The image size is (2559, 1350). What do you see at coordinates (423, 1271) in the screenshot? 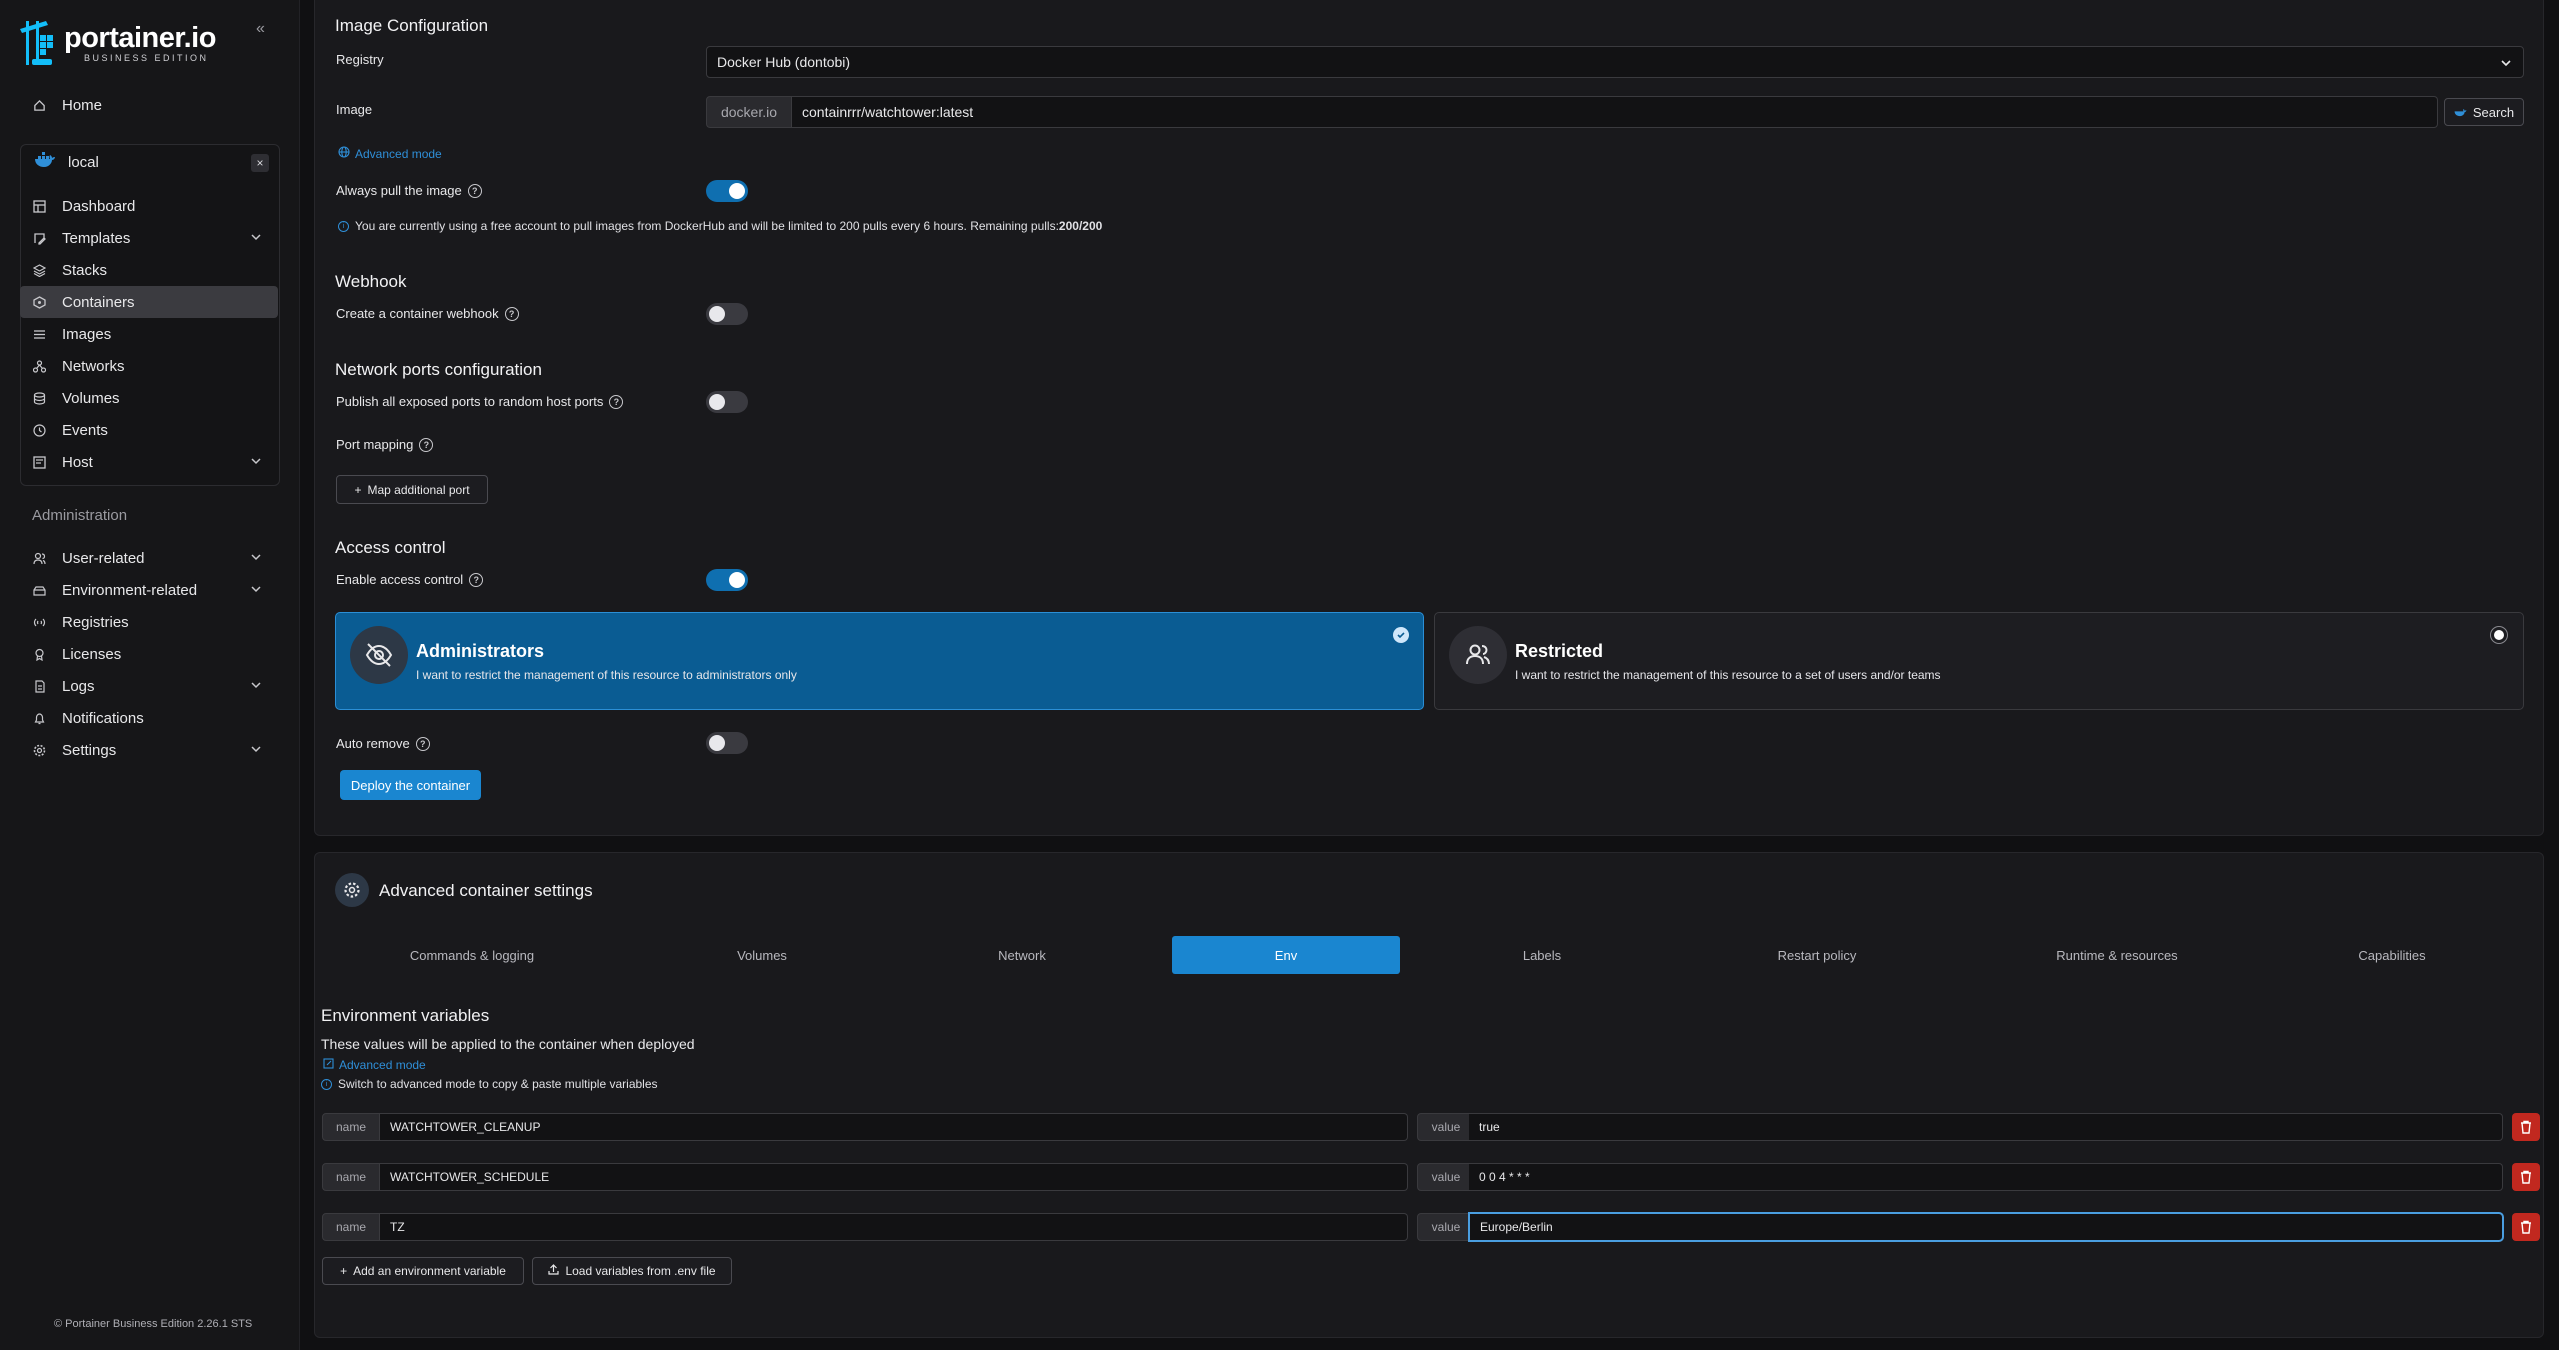
I see `add-env-variable-button: + Add an environment variable` at bounding box center [423, 1271].